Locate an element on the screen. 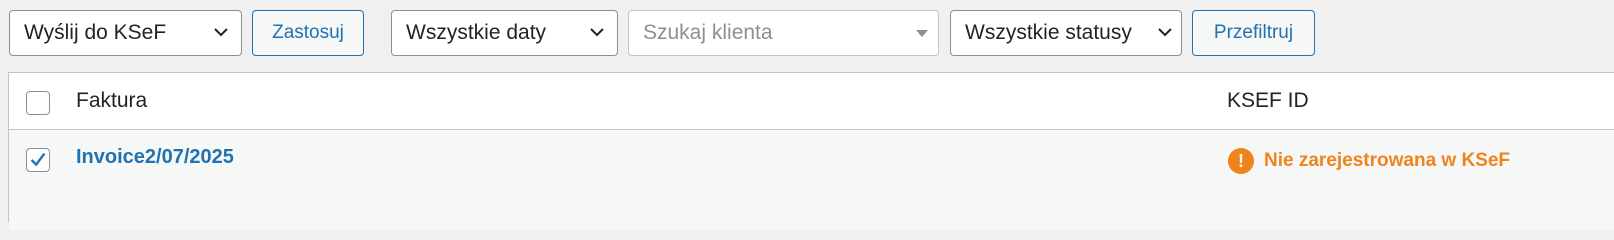 Image resolution: width=1614 pixels, height=240 pixels. caret-down-icon is located at coordinates (922, 33).